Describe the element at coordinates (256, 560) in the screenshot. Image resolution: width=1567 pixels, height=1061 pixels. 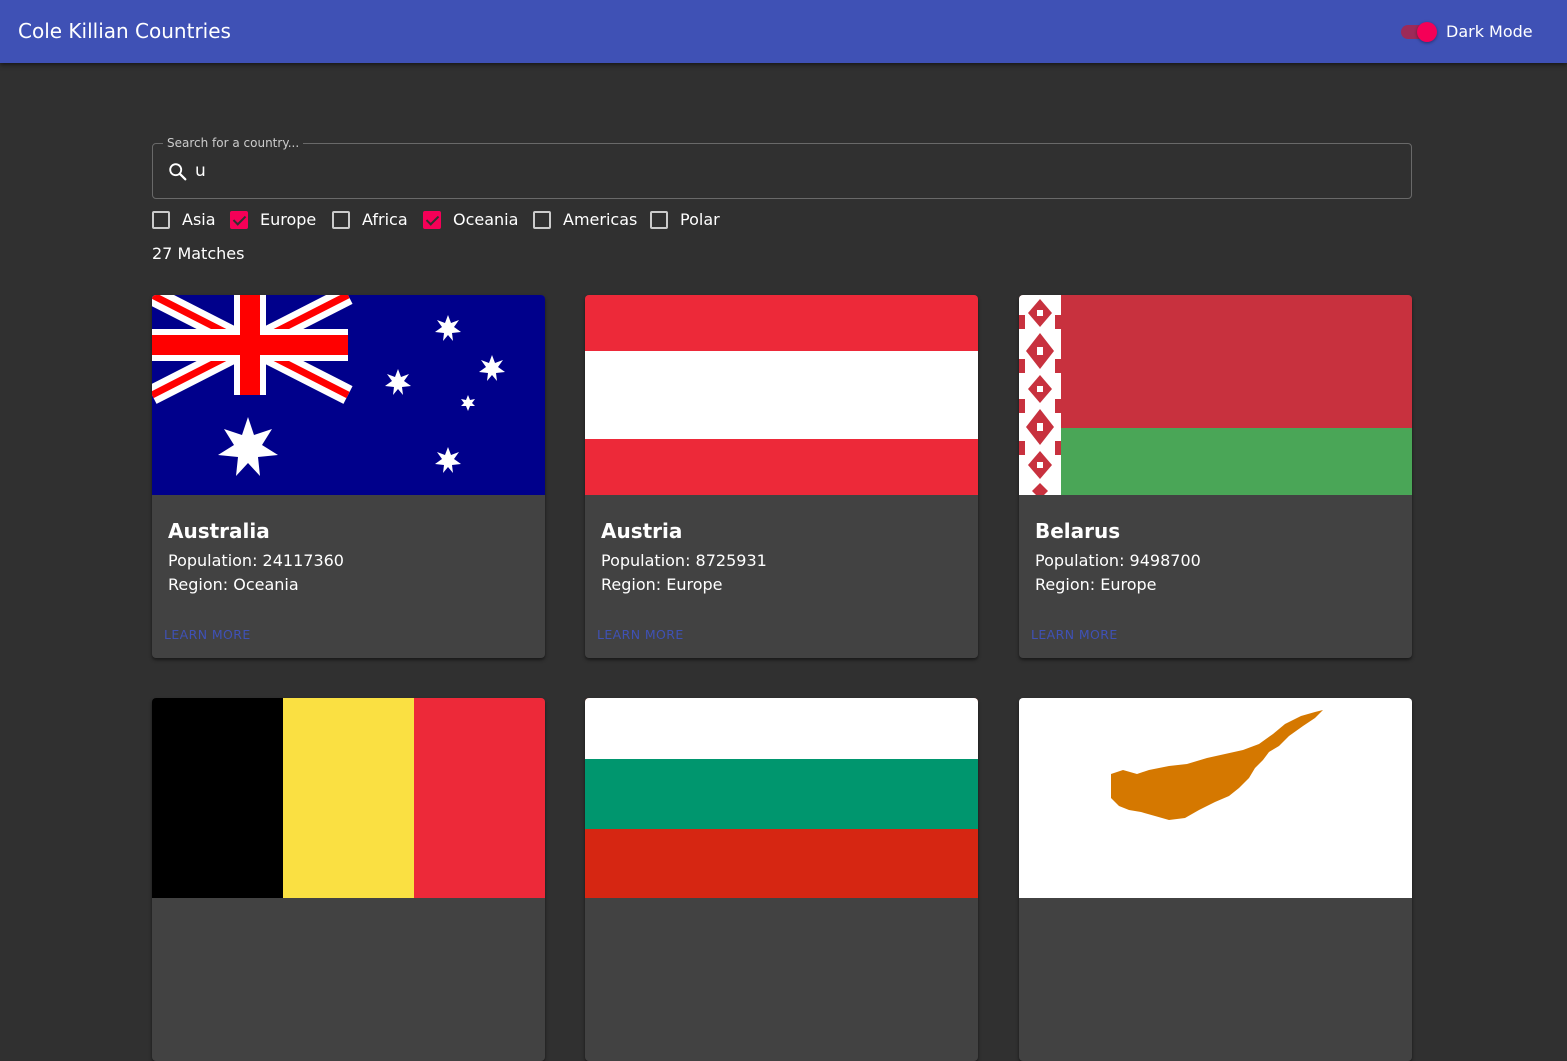
I see `country-population: Population: 24117360` at that location.